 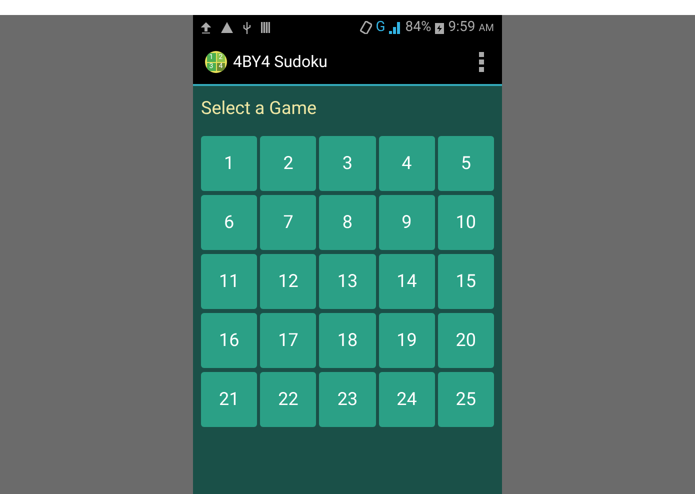 I want to click on game-button: 6, so click(x=229, y=222).